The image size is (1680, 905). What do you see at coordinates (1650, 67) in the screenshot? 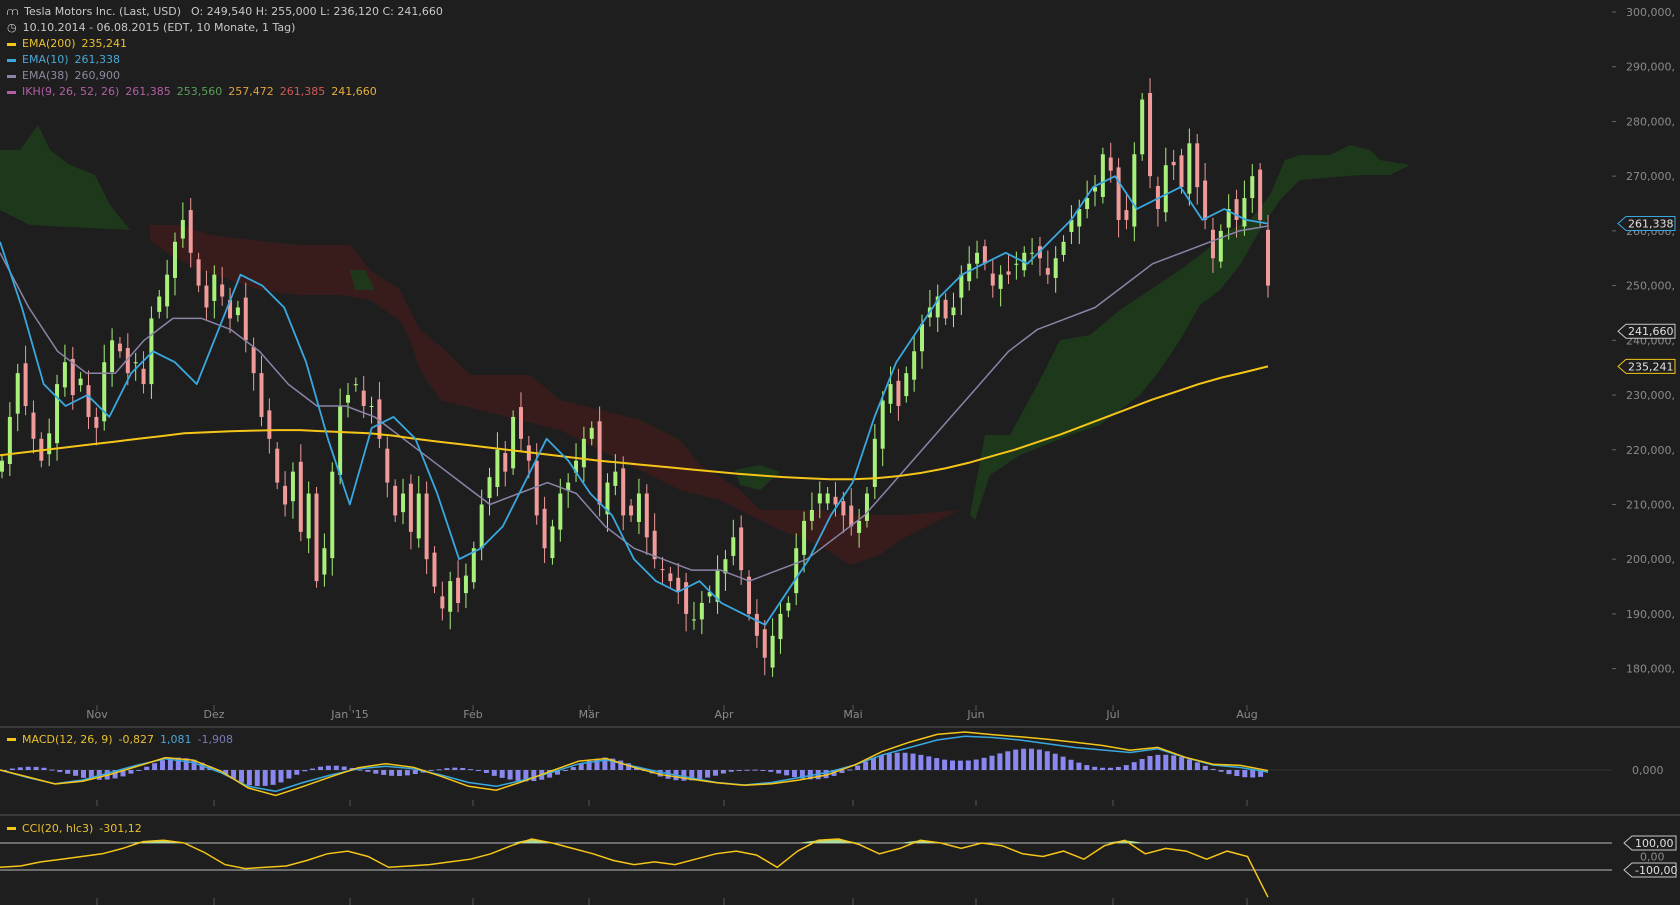
I see `y-tick-label: 290,000,` at bounding box center [1650, 67].